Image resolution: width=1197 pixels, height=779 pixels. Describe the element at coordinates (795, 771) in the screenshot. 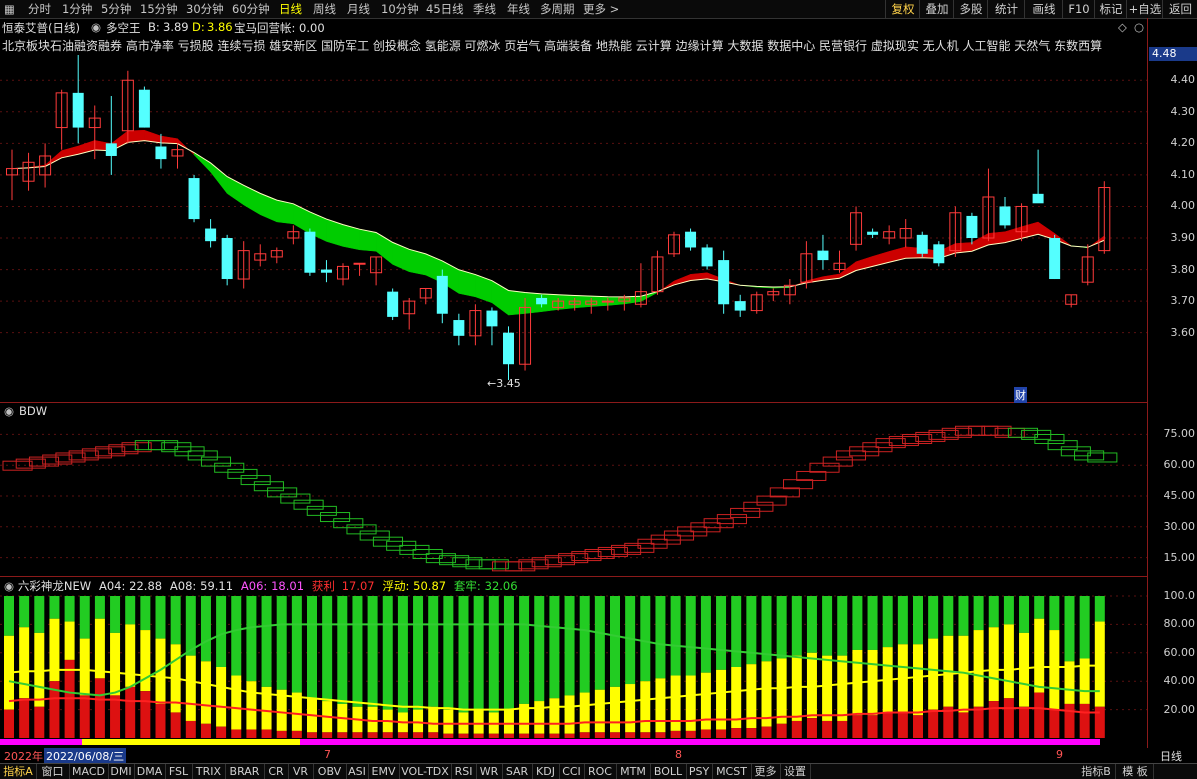

I see `indicator-tab-25: 设置` at that location.